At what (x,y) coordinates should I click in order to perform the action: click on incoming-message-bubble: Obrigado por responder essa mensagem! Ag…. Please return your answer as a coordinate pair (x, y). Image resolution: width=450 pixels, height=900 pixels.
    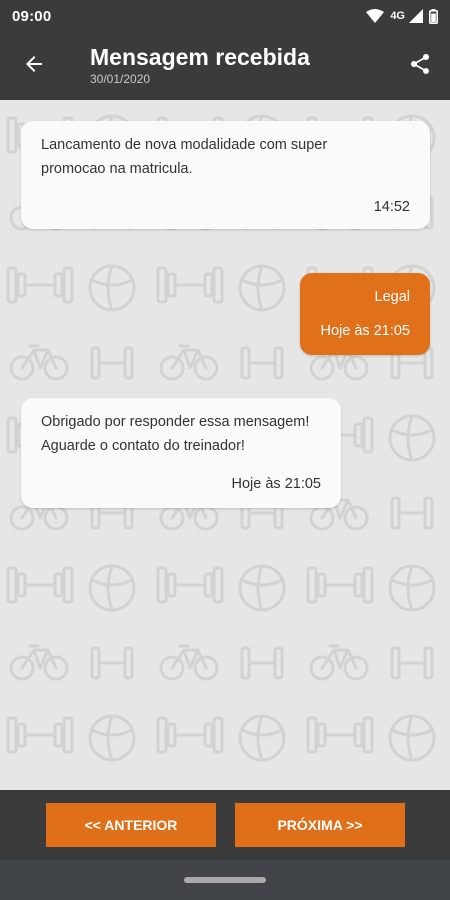
    Looking at the image, I should click on (181, 453).